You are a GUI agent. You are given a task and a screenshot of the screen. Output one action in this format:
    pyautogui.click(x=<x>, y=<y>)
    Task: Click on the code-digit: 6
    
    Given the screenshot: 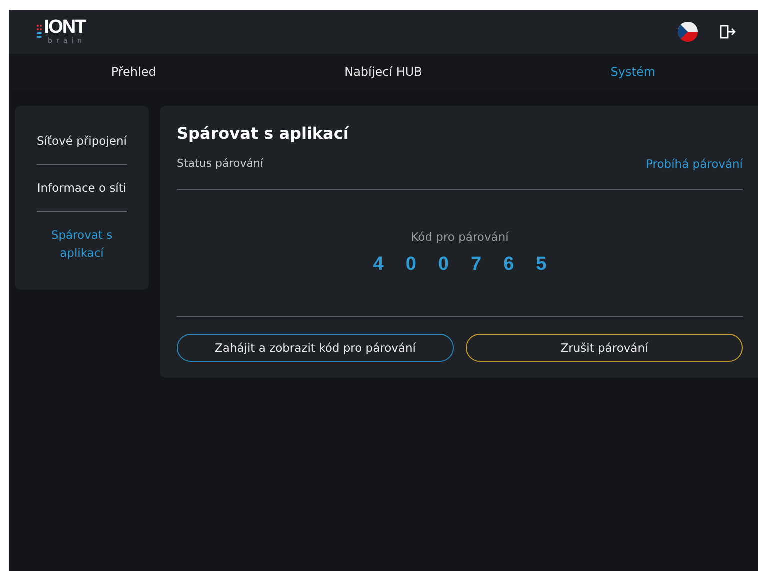 What is the action you would take?
    pyautogui.click(x=509, y=265)
    